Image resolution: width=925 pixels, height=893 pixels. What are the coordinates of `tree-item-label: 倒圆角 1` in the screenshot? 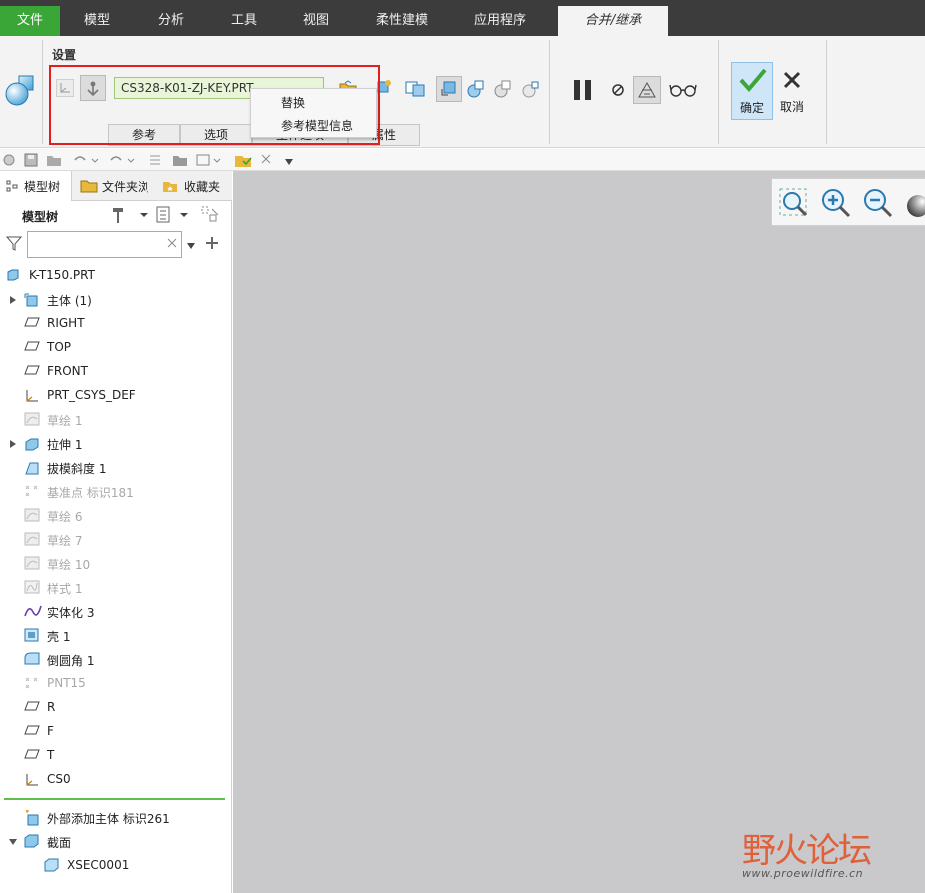 It's located at (71, 661).